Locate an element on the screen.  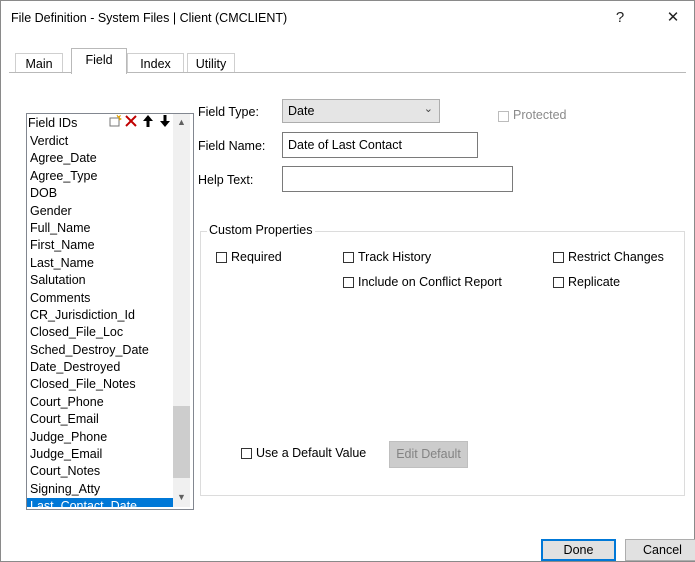
track-history-label: Track History is located at coordinates (395, 257).